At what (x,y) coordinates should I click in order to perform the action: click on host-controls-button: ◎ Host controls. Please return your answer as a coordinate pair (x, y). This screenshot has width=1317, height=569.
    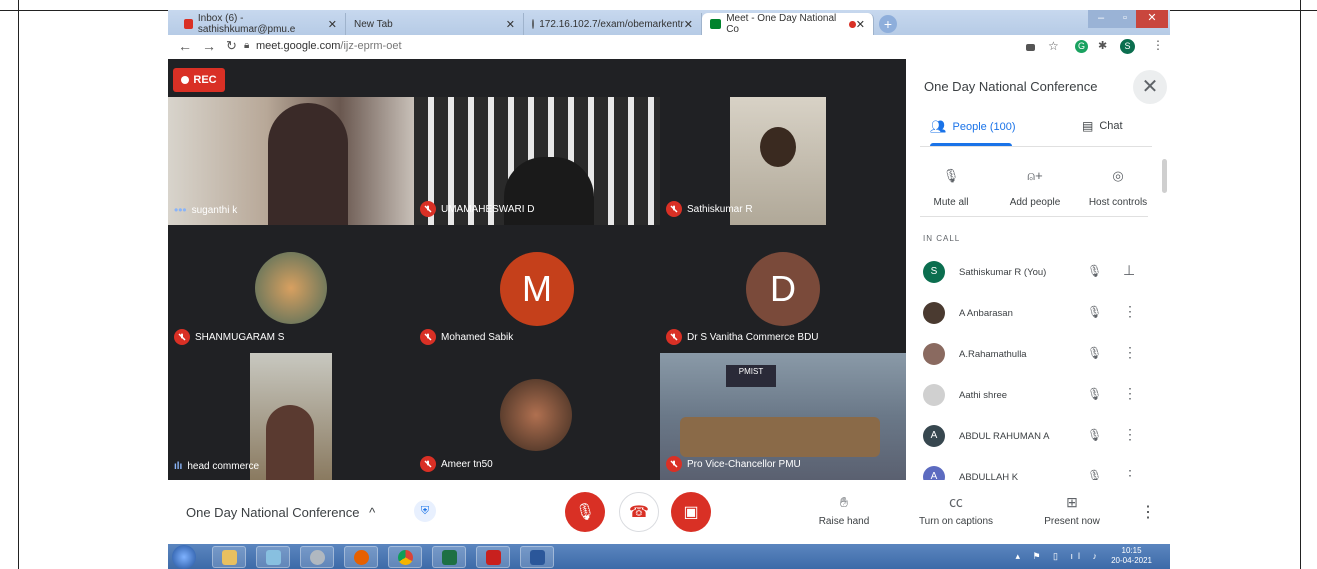
    Looking at the image, I should click on (1118, 185).